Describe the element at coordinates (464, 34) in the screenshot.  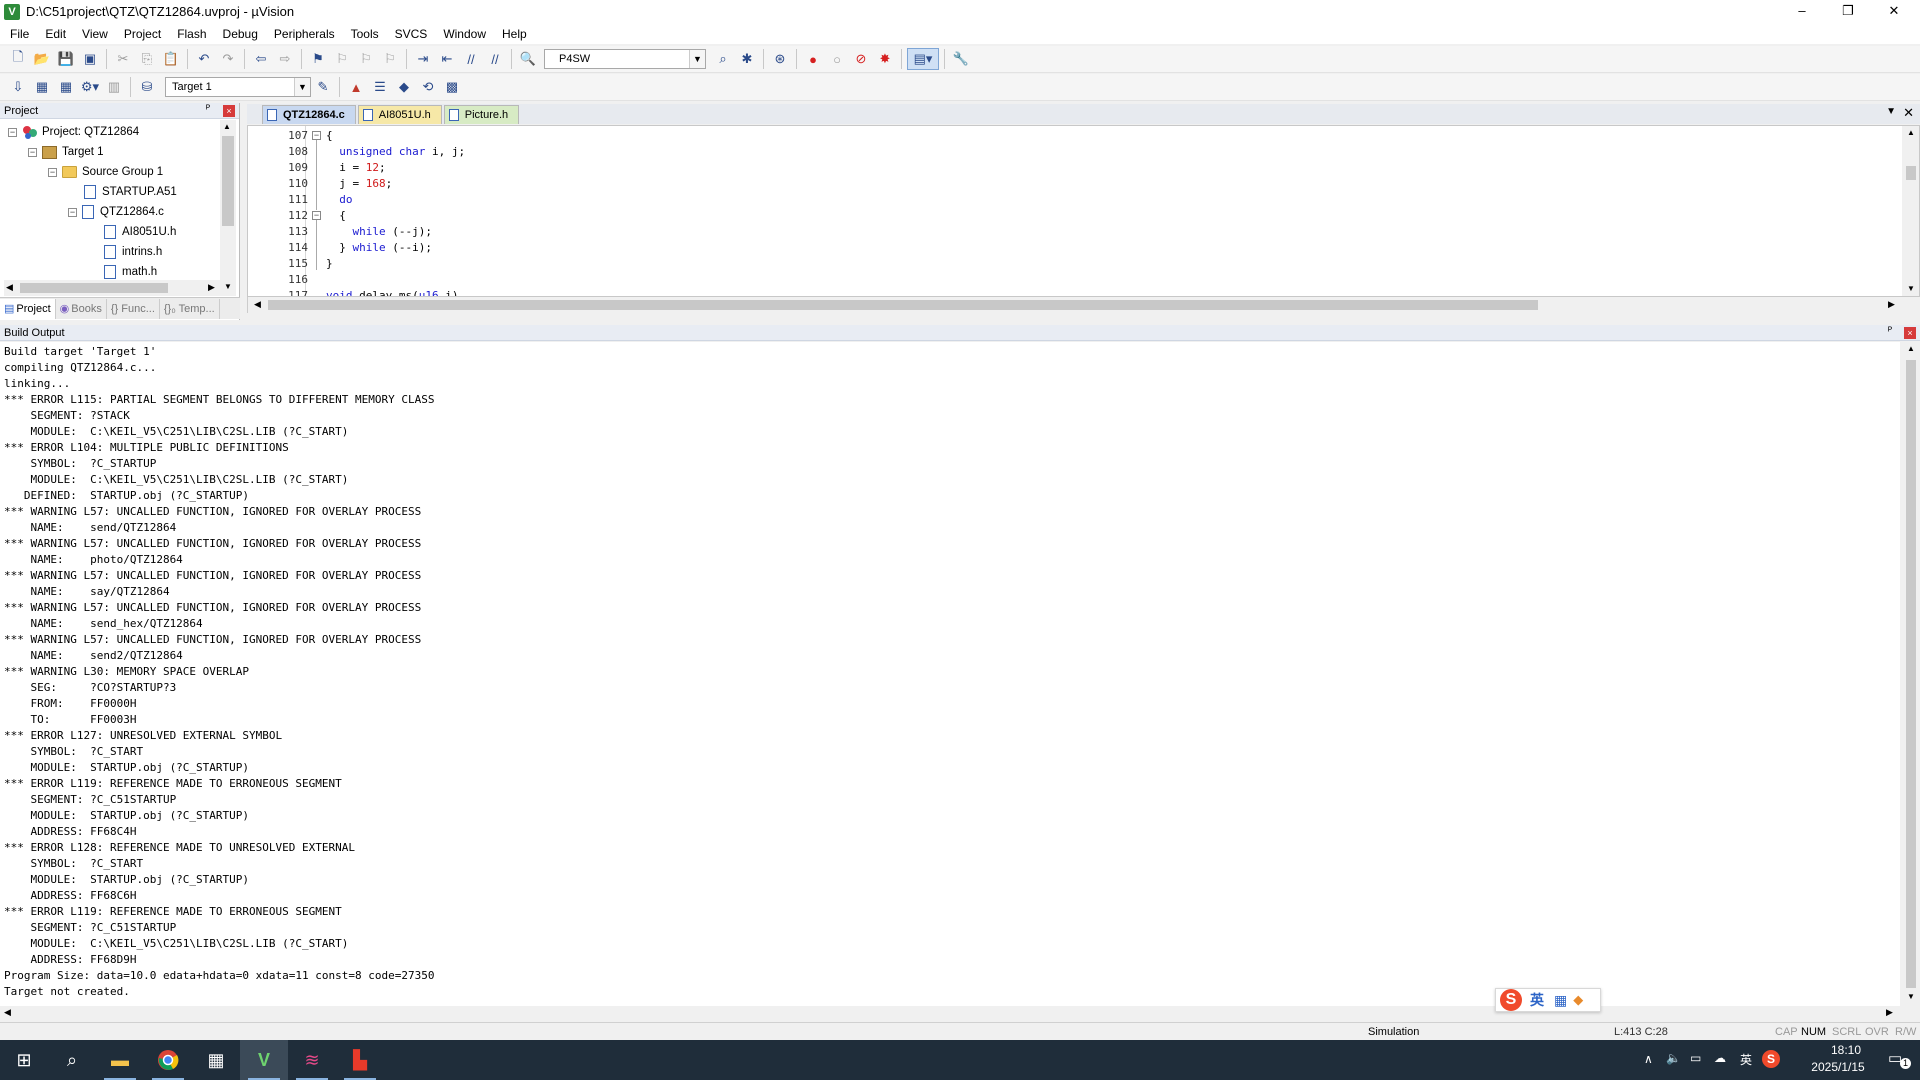
I see `menu-window: Window` at that location.